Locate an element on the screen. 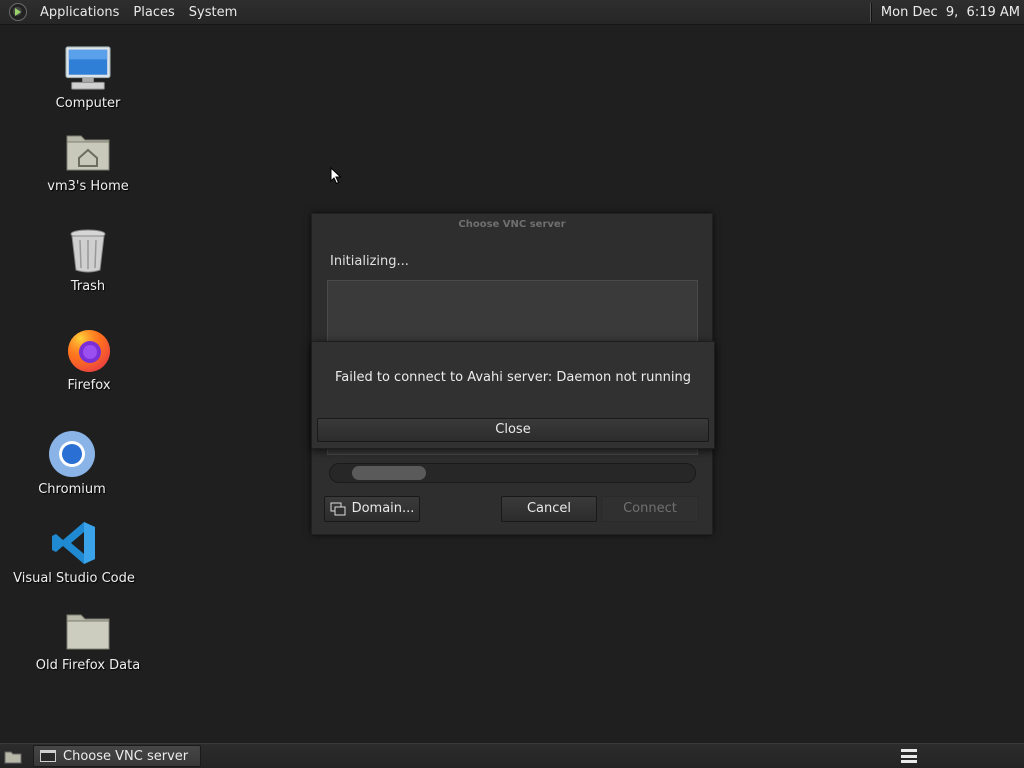  desktop-icon-label: vm3's Home is located at coordinates (88, 186).